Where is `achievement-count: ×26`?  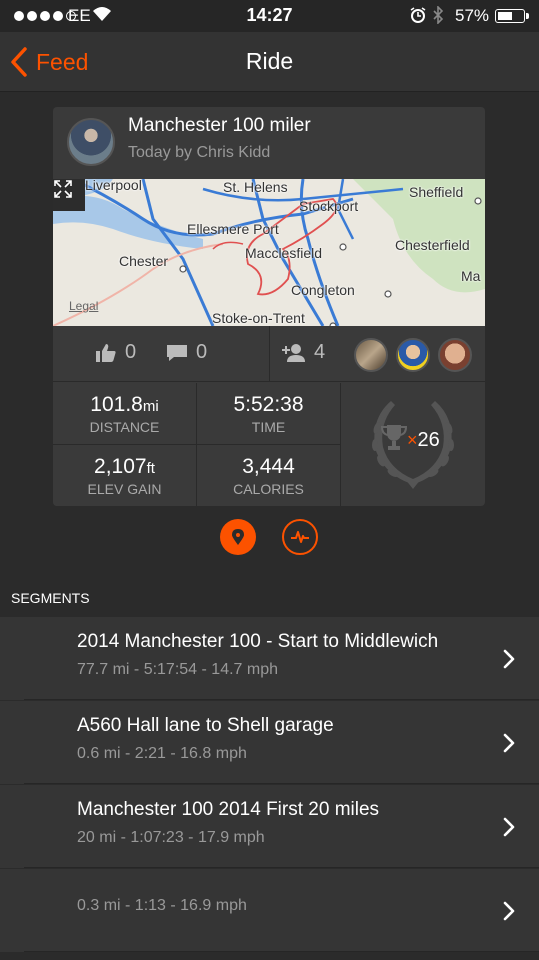
achievement-count: ×26 is located at coordinates (423, 440).